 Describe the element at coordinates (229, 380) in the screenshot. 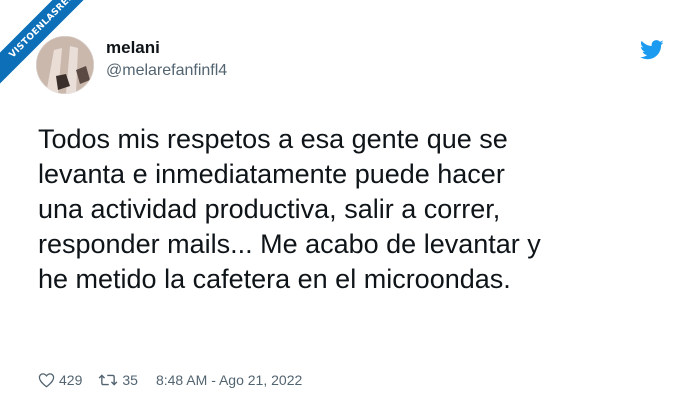

I see `timestamp: 8:48 AM - Ago 21, 2022` at that location.